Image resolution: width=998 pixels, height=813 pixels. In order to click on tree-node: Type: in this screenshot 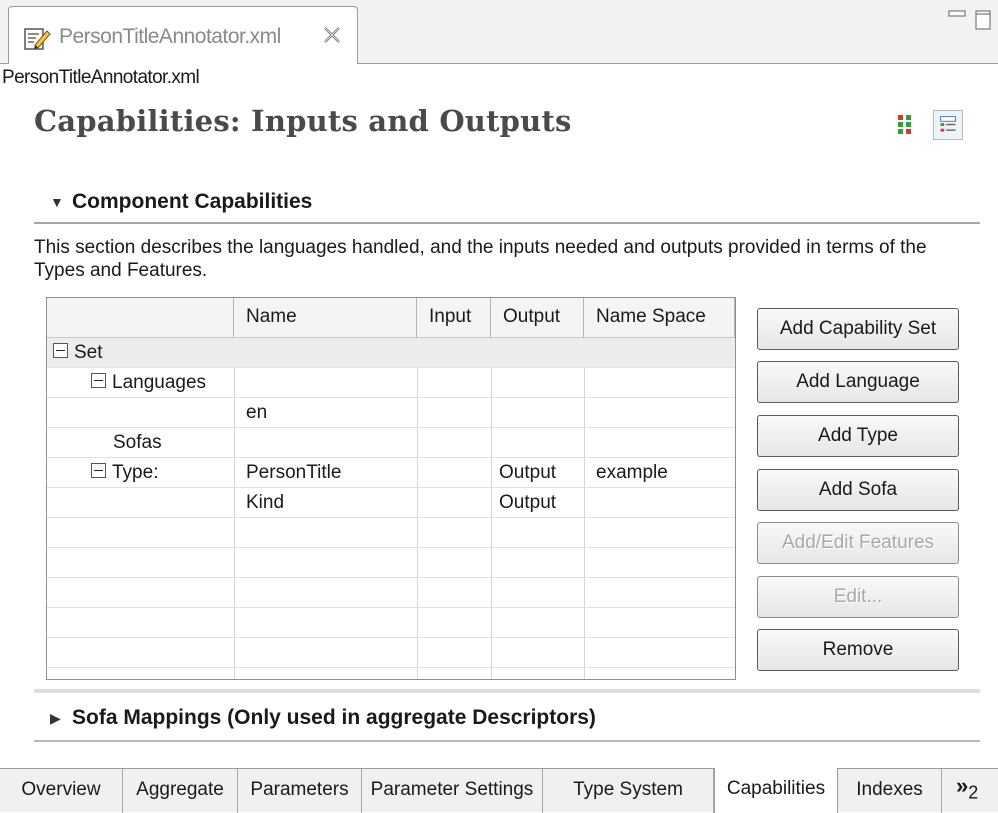, I will do `click(124, 473)`.